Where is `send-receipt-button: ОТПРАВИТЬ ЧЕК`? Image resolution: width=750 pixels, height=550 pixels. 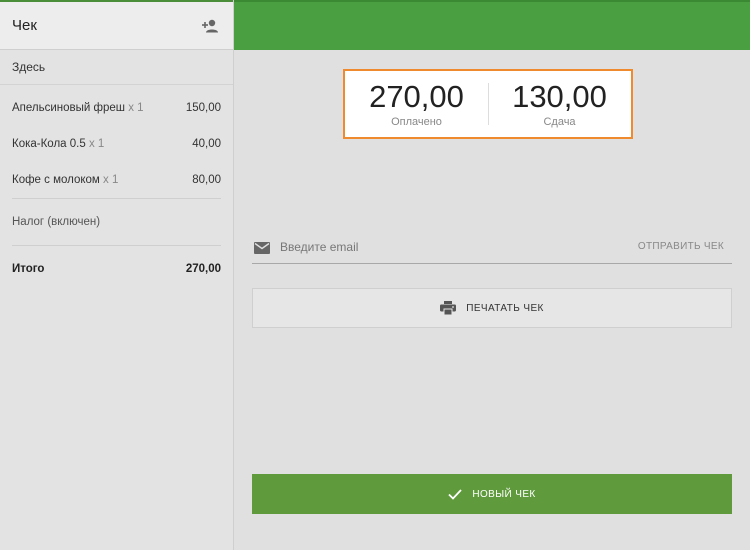 send-receipt-button: ОТПРАВИТЬ ЧЕК is located at coordinates (681, 246).